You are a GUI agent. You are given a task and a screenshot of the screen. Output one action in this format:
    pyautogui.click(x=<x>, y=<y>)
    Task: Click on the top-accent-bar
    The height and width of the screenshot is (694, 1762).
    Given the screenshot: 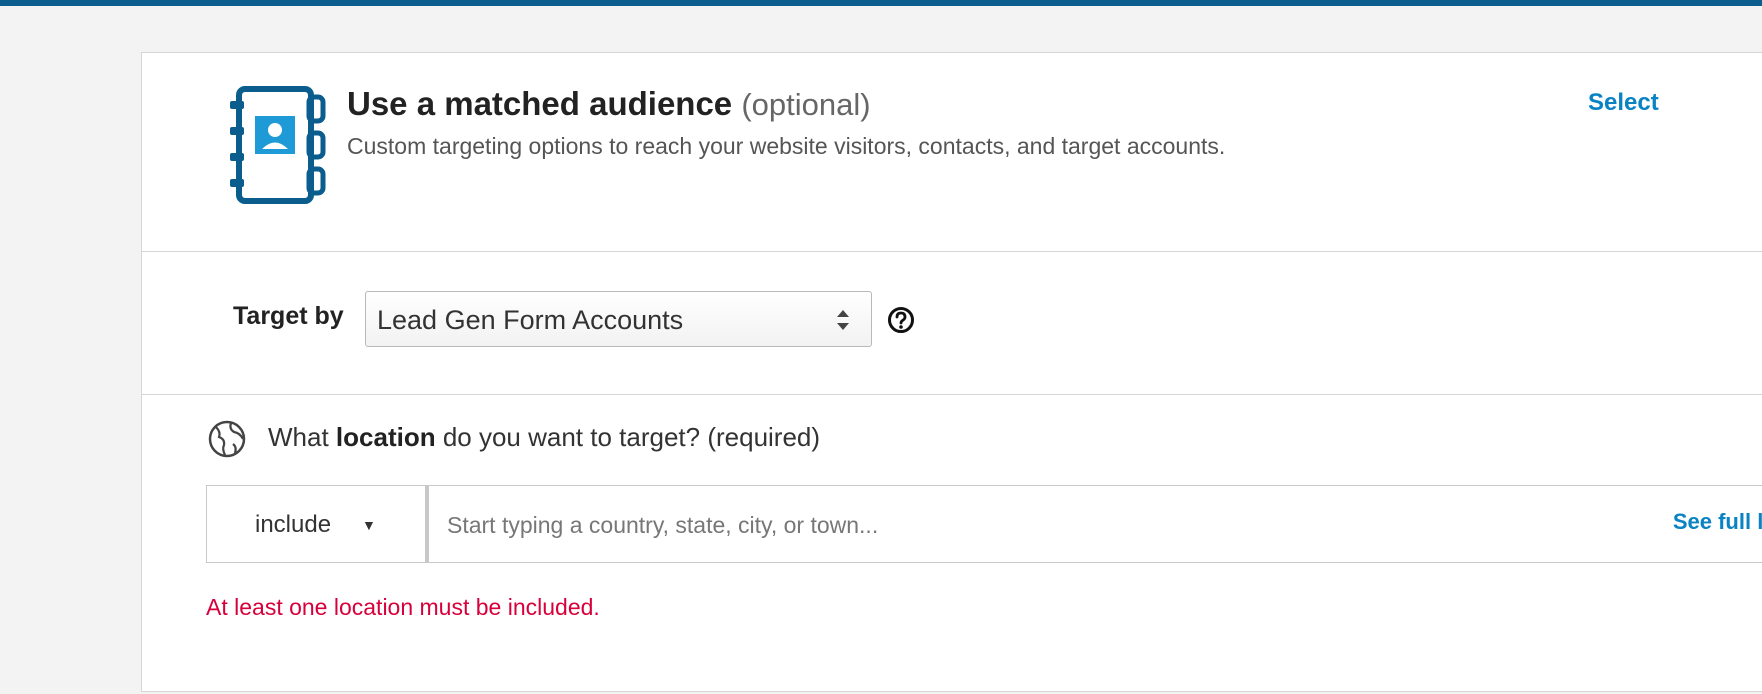 What is the action you would take?
    pyautogui.click(x=881, y=3)
    